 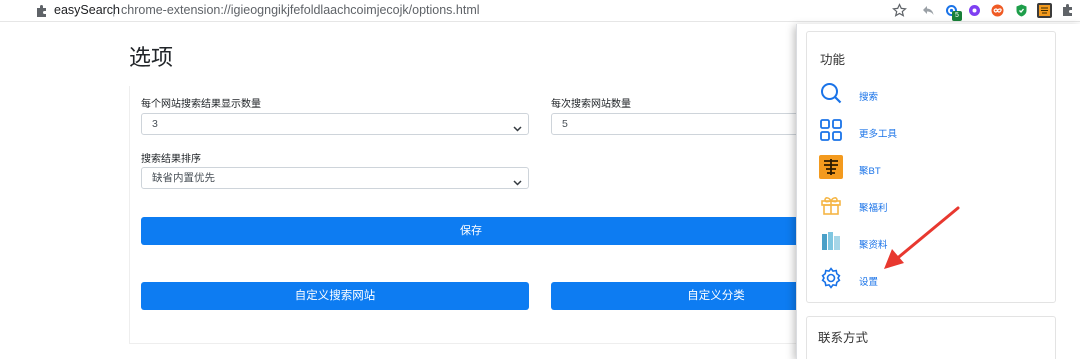 I want to click on sites-per-search-label: 每次搜索网站数量, so click(x=591, y=104).